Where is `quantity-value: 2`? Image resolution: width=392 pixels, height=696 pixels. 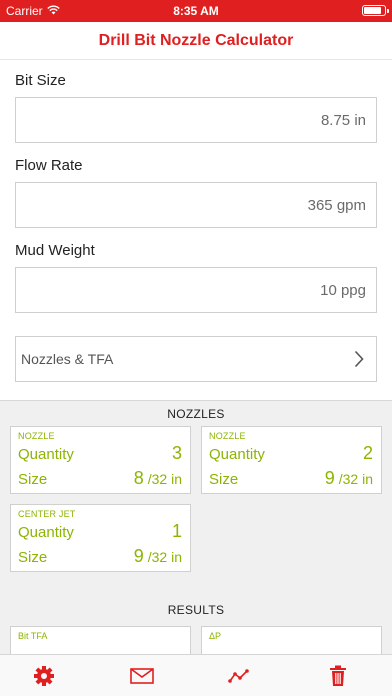
quantity-value: 2 is located at coordinates (368, 453).